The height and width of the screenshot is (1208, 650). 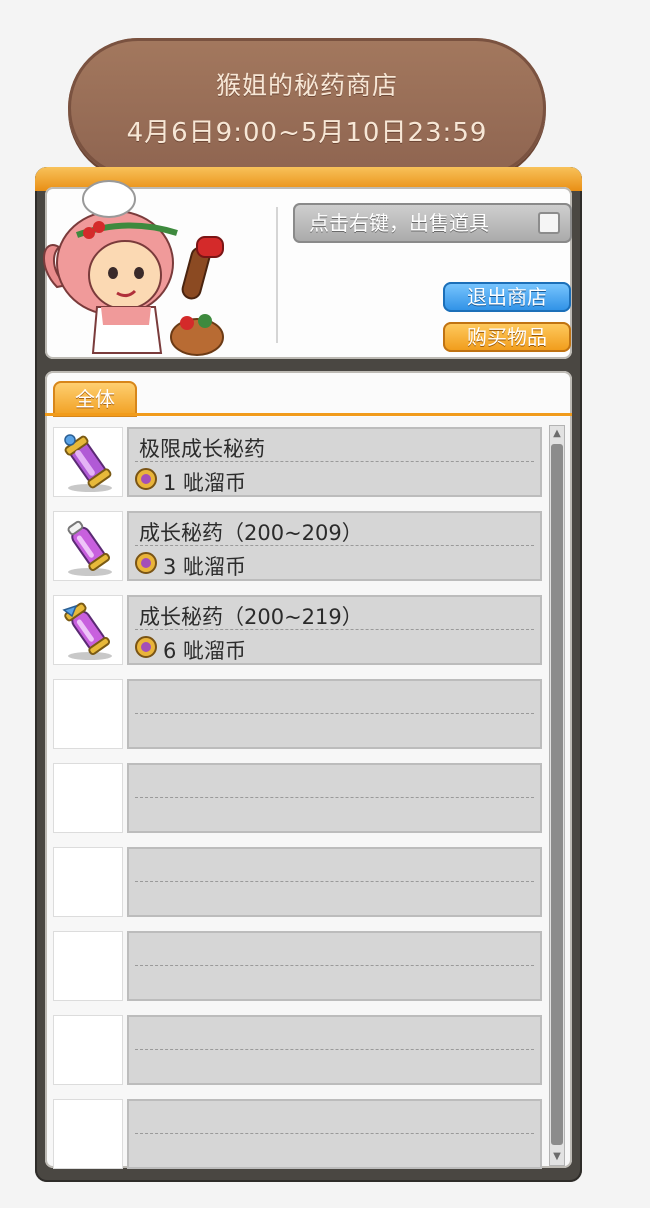 What do you see at coordinates (251, 617) in the screenshot?
I see `item-name: 成长秘药（200~219）` at bounding box center [251, 617].